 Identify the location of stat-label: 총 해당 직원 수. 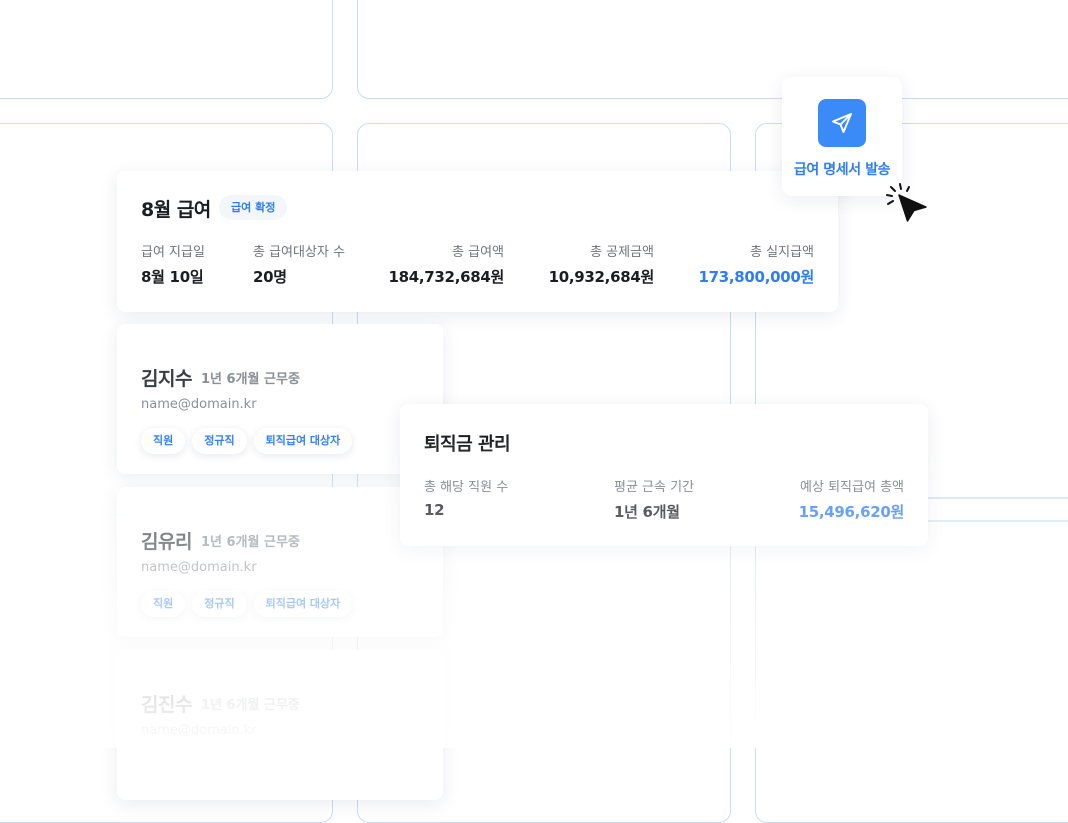
(466, 487).